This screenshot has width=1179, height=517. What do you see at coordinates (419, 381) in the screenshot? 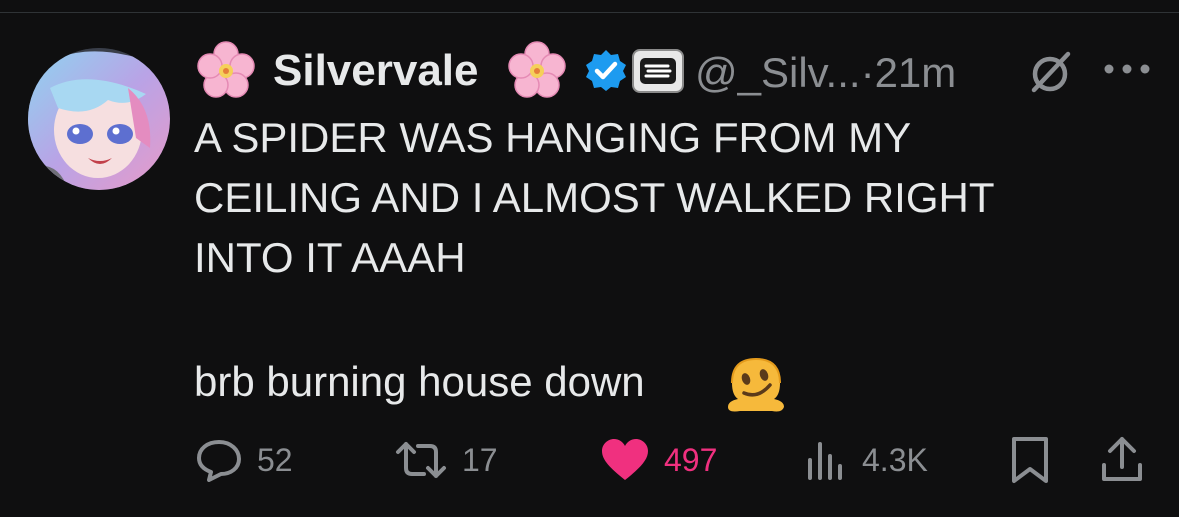
I see `post-text-paragraph-2: brb burning house down` at bounding box center [419, 381].